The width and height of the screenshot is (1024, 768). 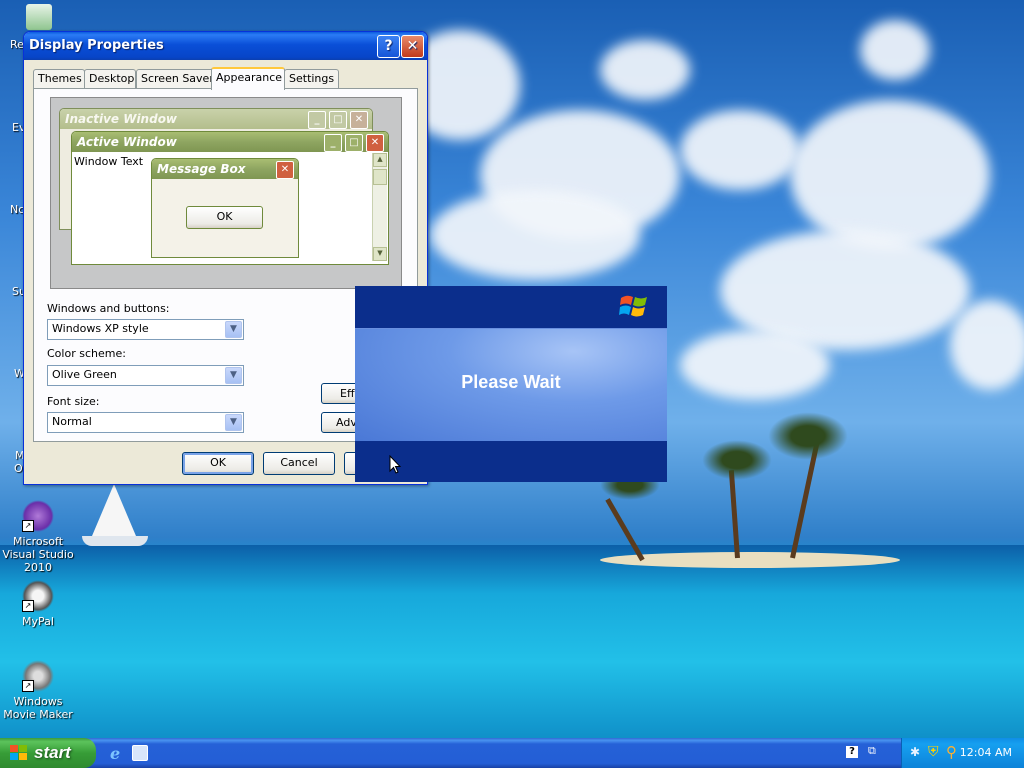 I want to click on please-wait-dialog: Please Wait, so click(x=511, y=384).